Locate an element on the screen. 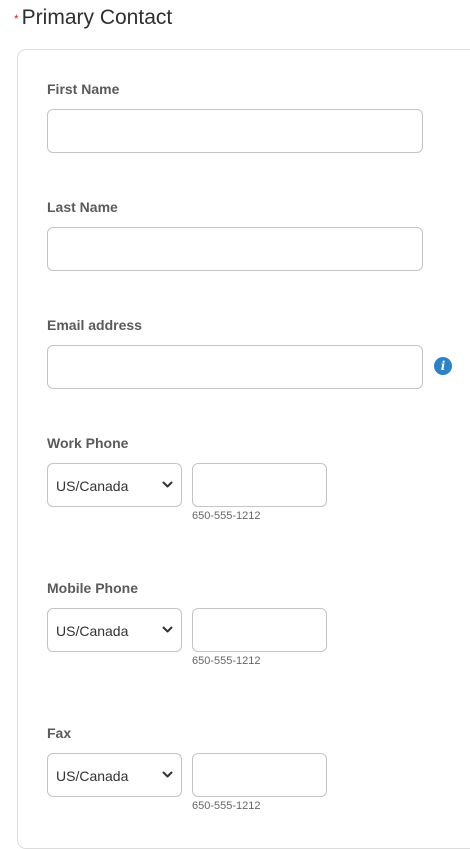 This screenshot has width=470, height=849. first-name-field is located at coordinates (235, 131).